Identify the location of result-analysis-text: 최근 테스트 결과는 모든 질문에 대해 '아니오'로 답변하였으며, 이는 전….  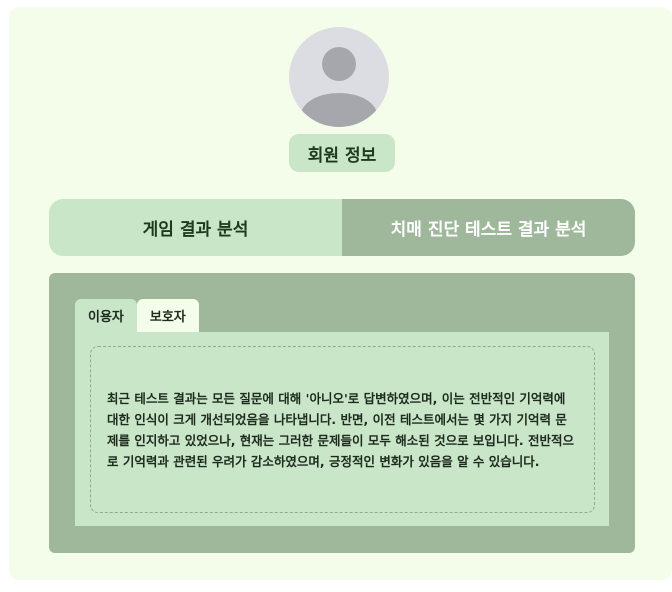
(341, 429).